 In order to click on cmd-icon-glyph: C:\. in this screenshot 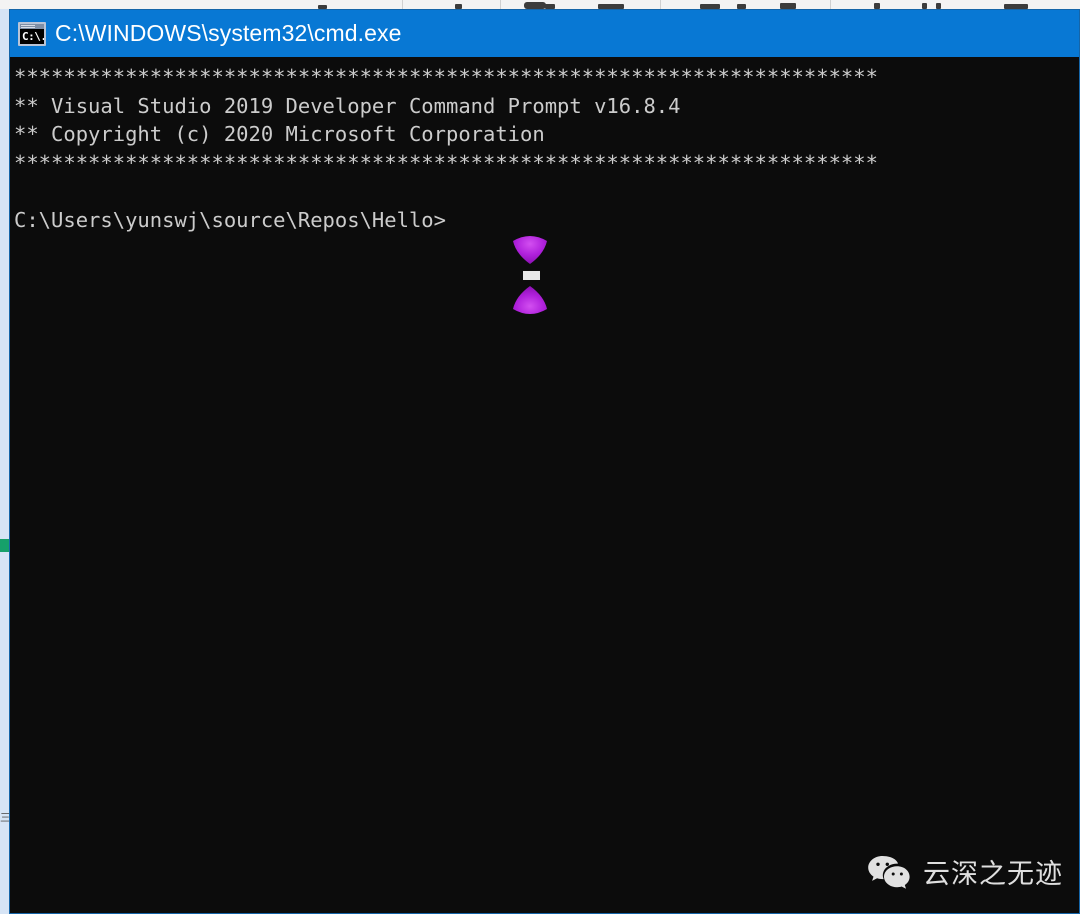, I will do `click(34, 36)`.